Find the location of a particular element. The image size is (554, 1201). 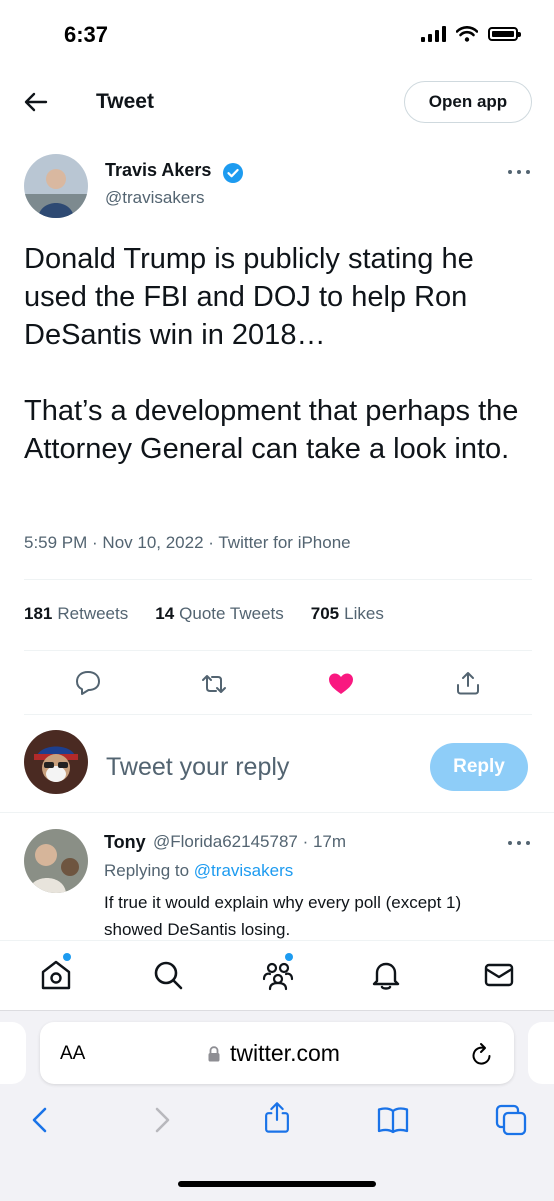

author-avatar is located at coordinates (56, 186).